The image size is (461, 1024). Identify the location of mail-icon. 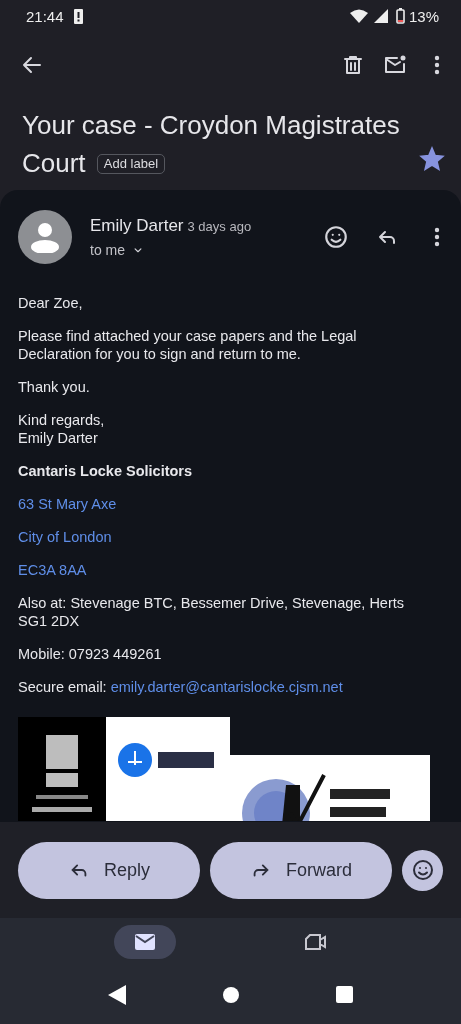
(145, 941).